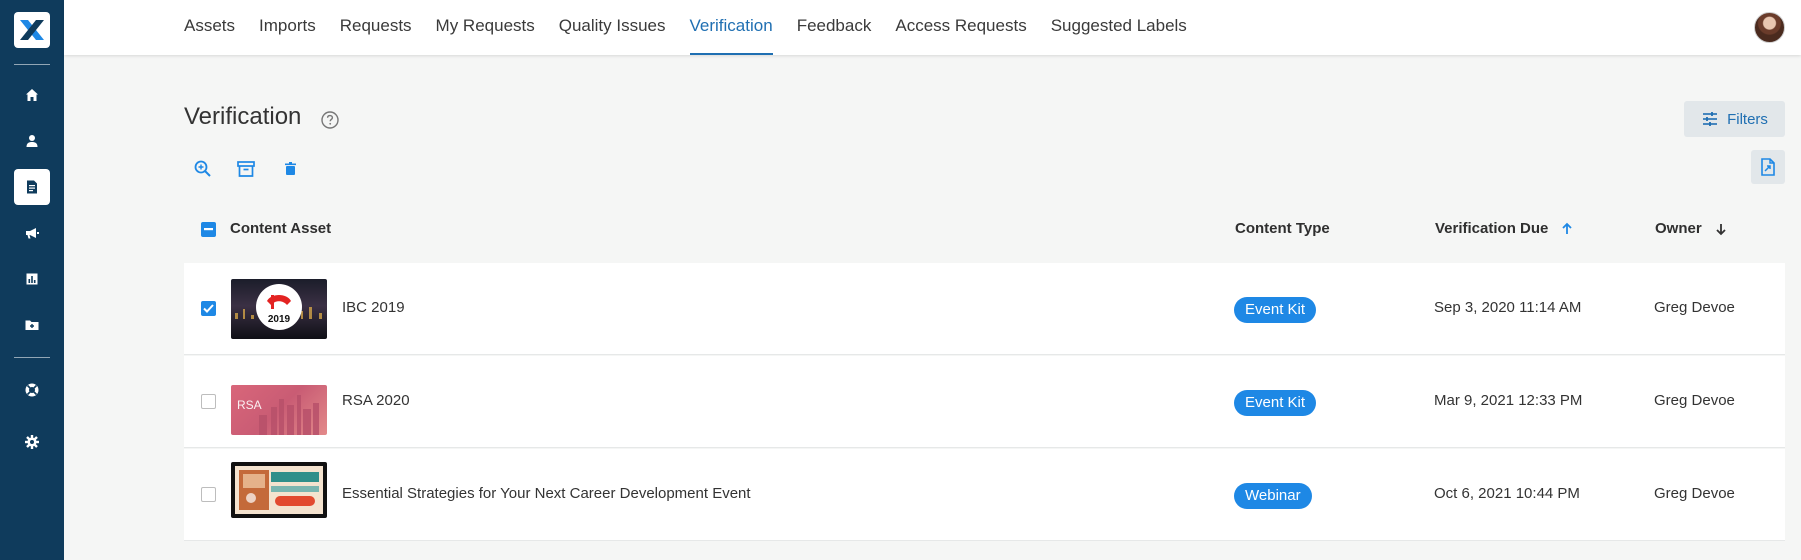 This screenshot has height=560, width=1801. I want to click on sidebar-item-support, so click(32, 390).